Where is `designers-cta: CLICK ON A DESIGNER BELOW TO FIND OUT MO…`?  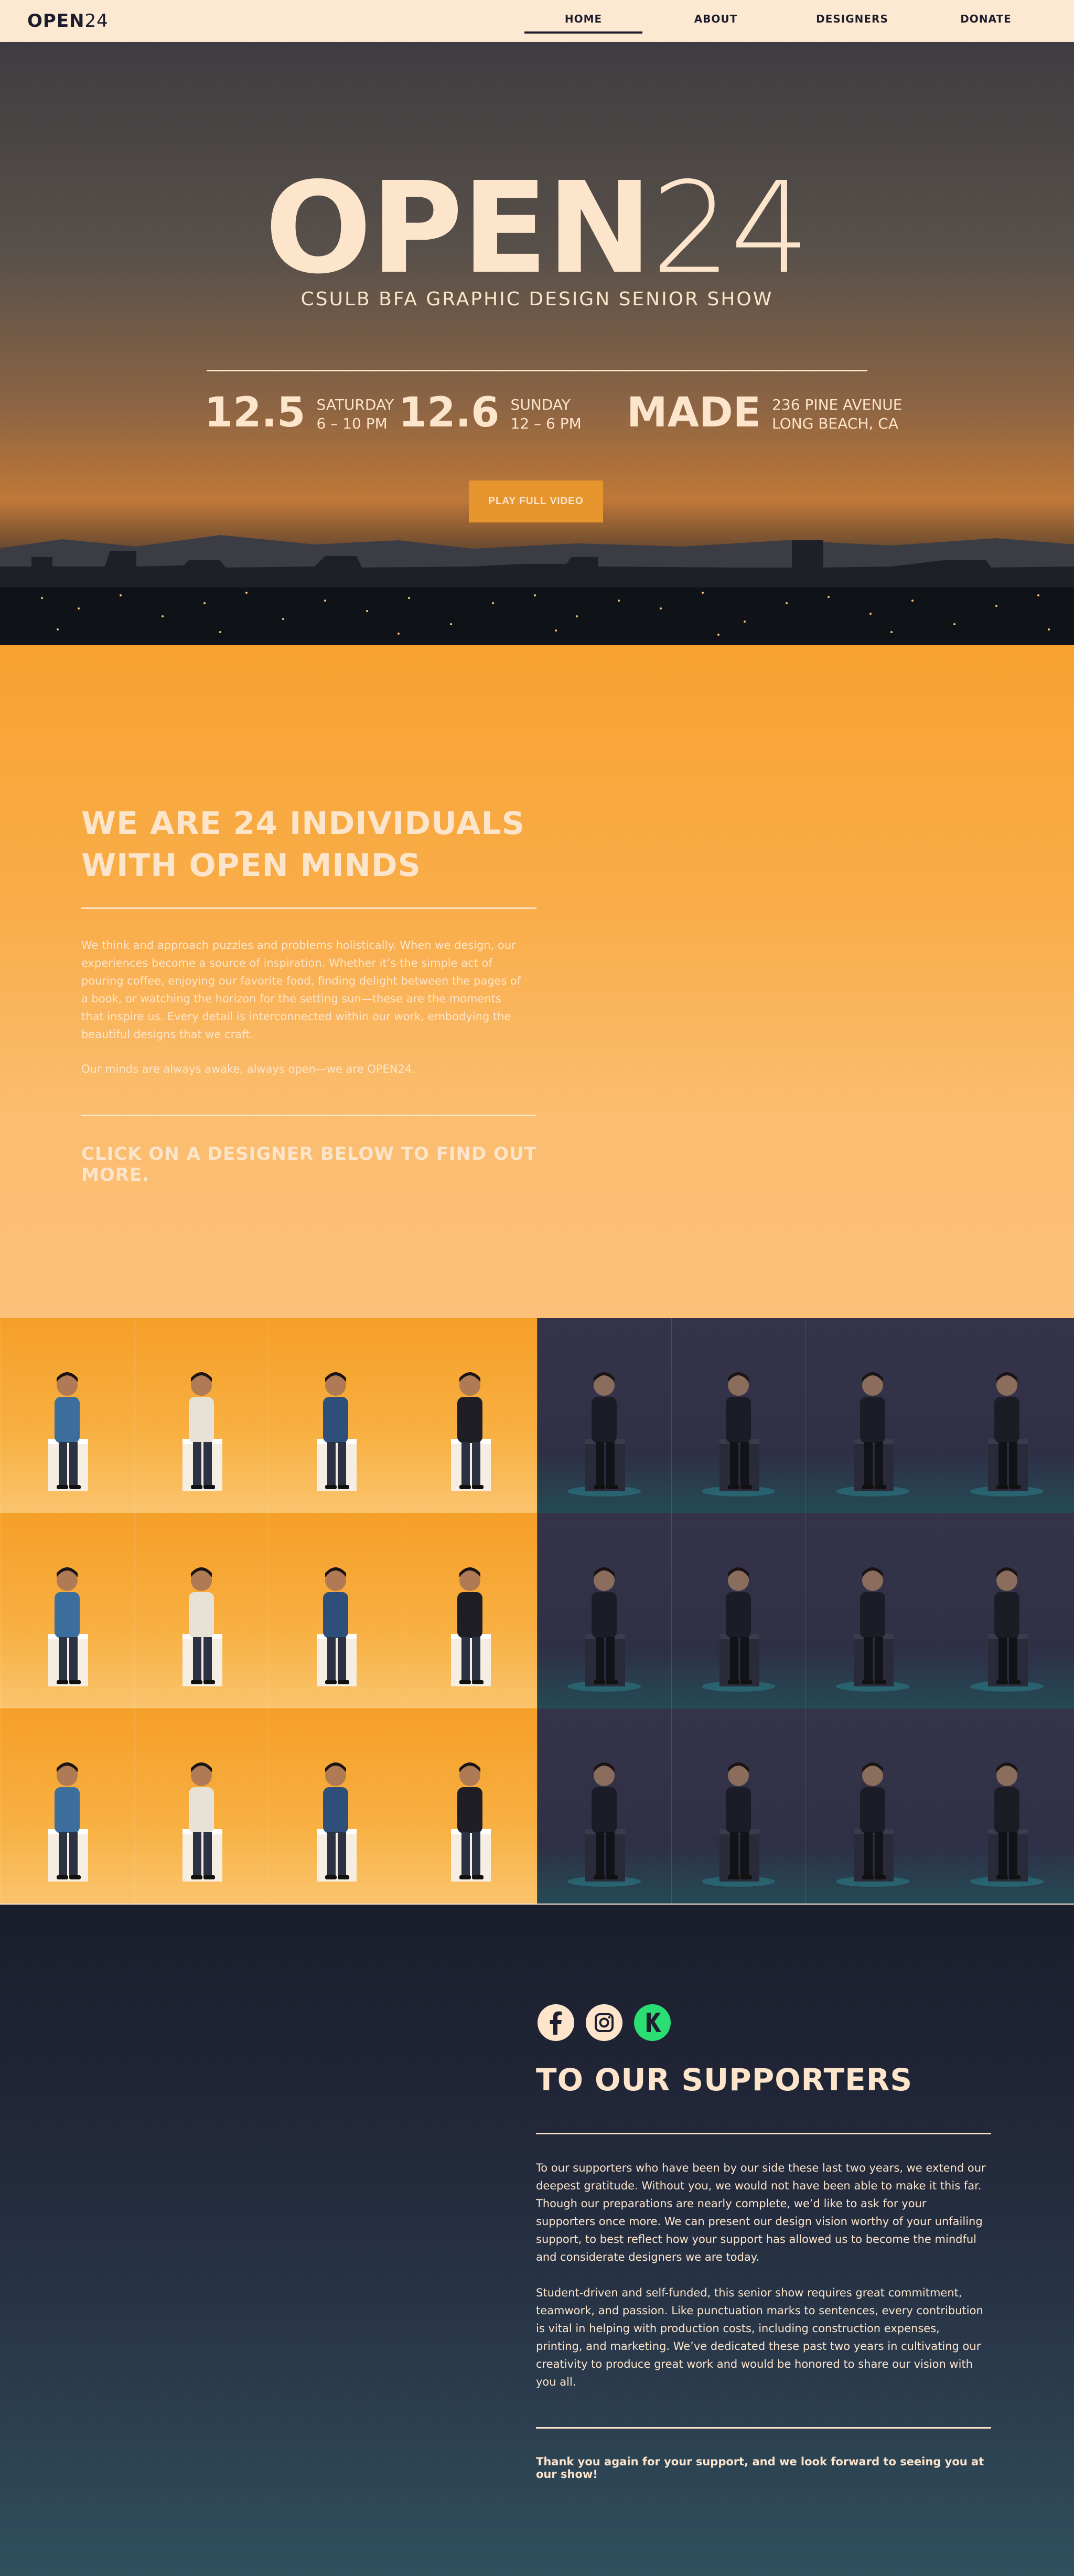
designers-cta: CLICK ON A DESIGNER BELOW TO FIND OUT MO… is located at coordinates (309, 1164).